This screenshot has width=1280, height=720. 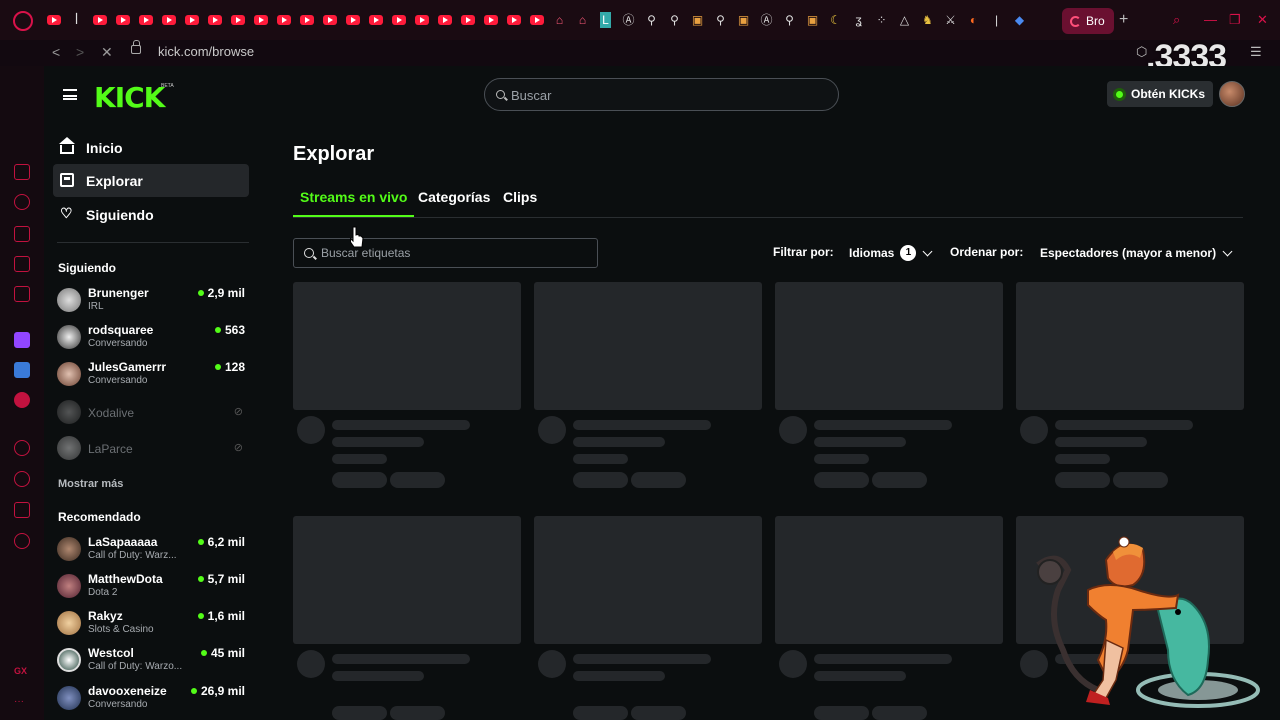 I want to click on search-input: Buscar, so click(x=661, y=94).